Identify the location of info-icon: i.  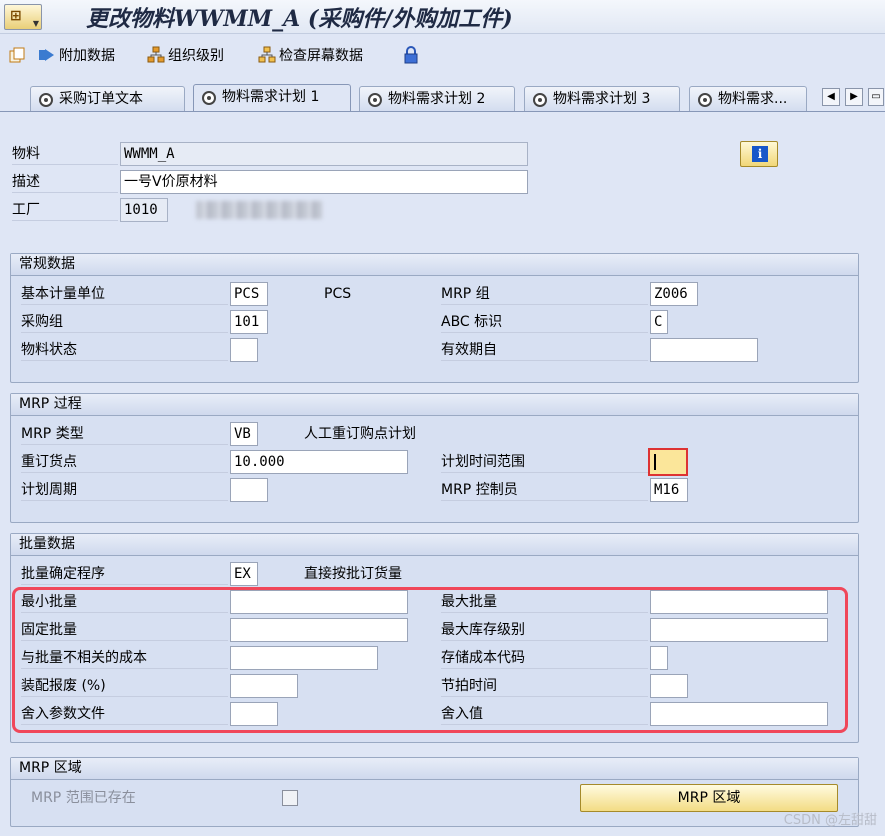
(760, 154).